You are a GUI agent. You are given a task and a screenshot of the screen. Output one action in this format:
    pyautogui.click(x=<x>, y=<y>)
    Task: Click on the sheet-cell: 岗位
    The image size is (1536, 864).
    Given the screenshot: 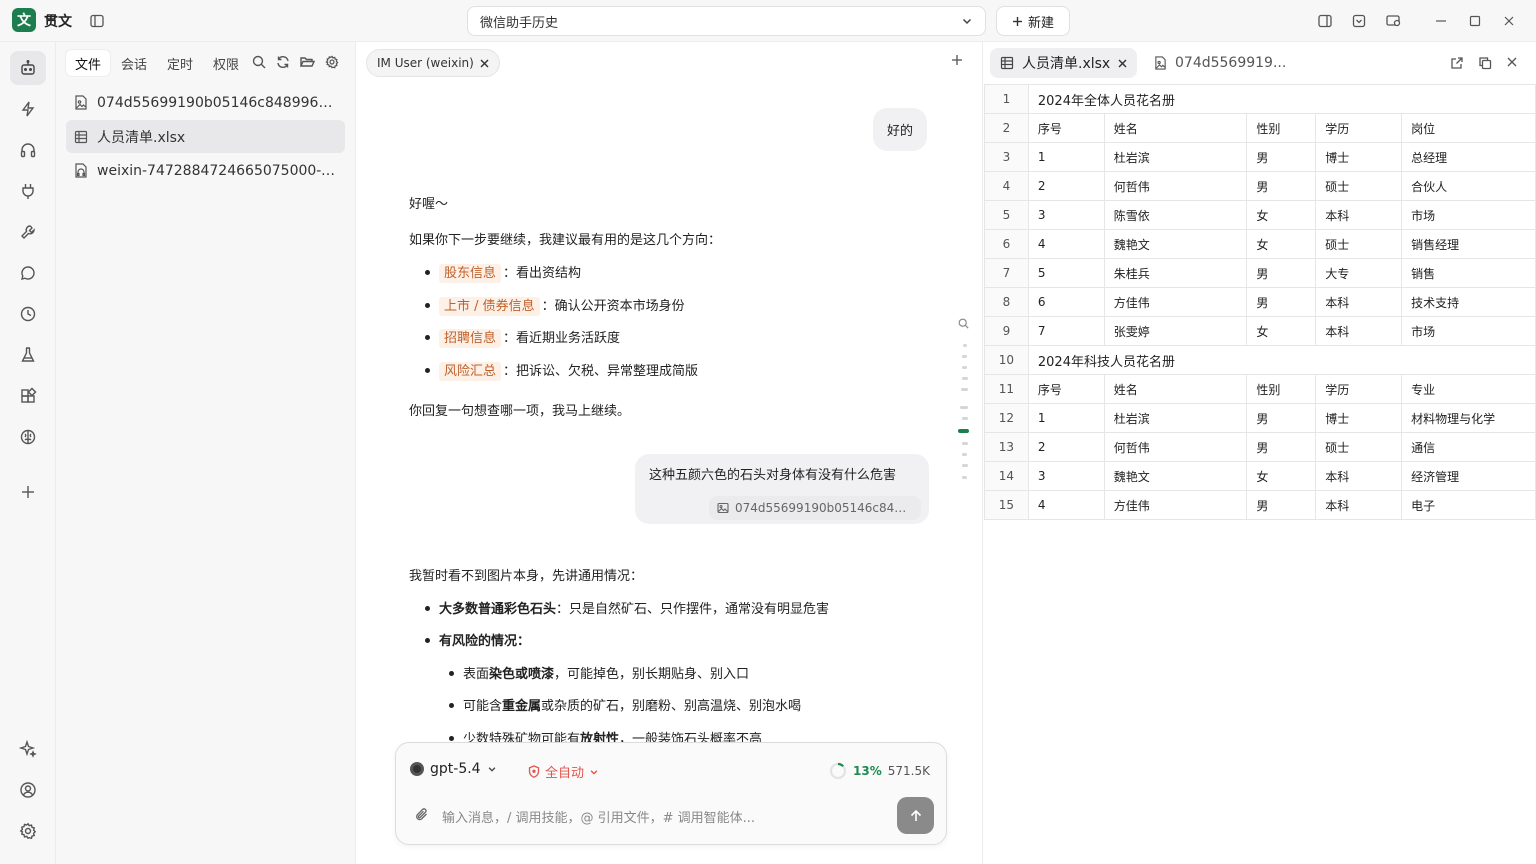 What is the action you would take?
    pyautogui.click(x=1468, y=128)
    